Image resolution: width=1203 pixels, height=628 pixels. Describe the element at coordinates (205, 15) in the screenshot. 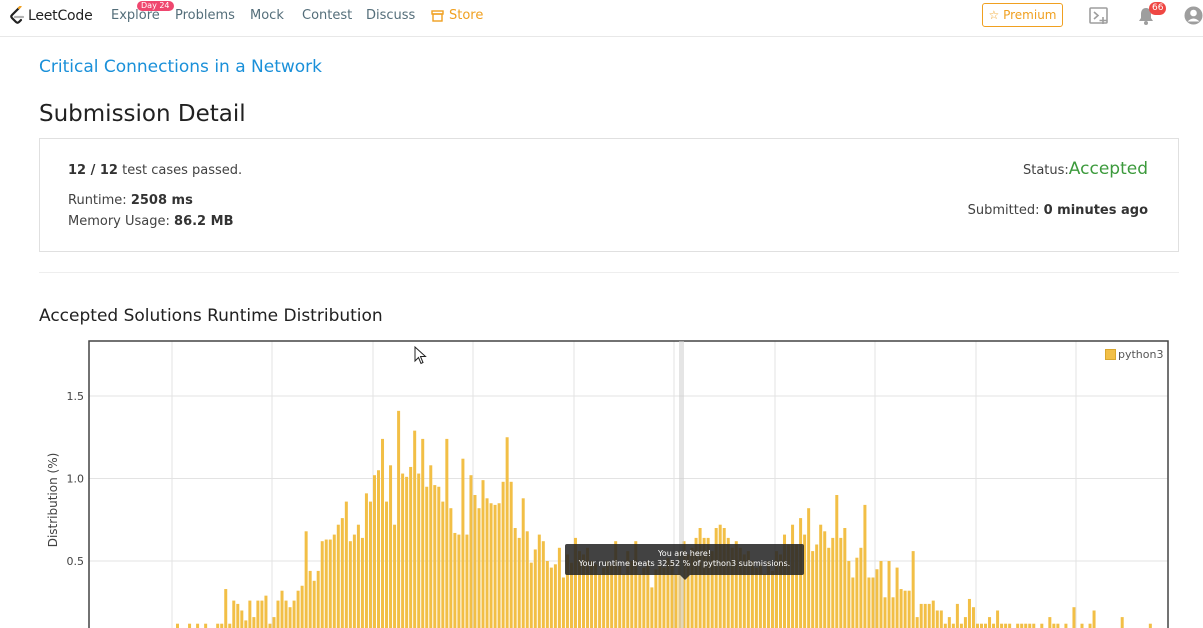

I see `nav-problems: Problems` at that location.